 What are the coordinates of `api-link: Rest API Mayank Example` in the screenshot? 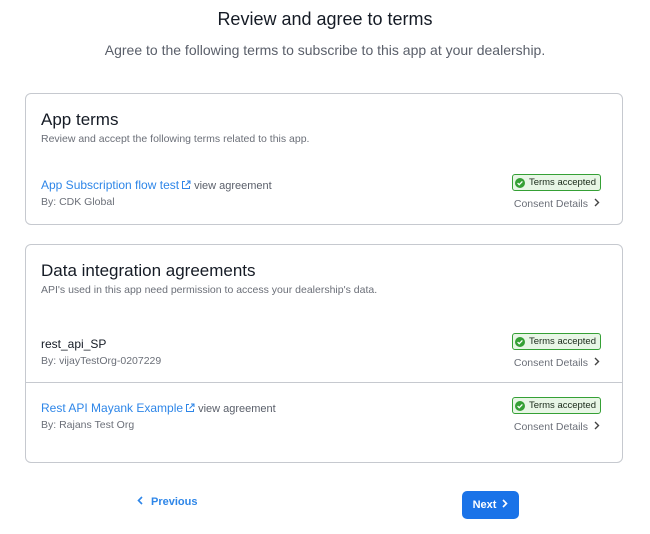 It's located at (112, 408).